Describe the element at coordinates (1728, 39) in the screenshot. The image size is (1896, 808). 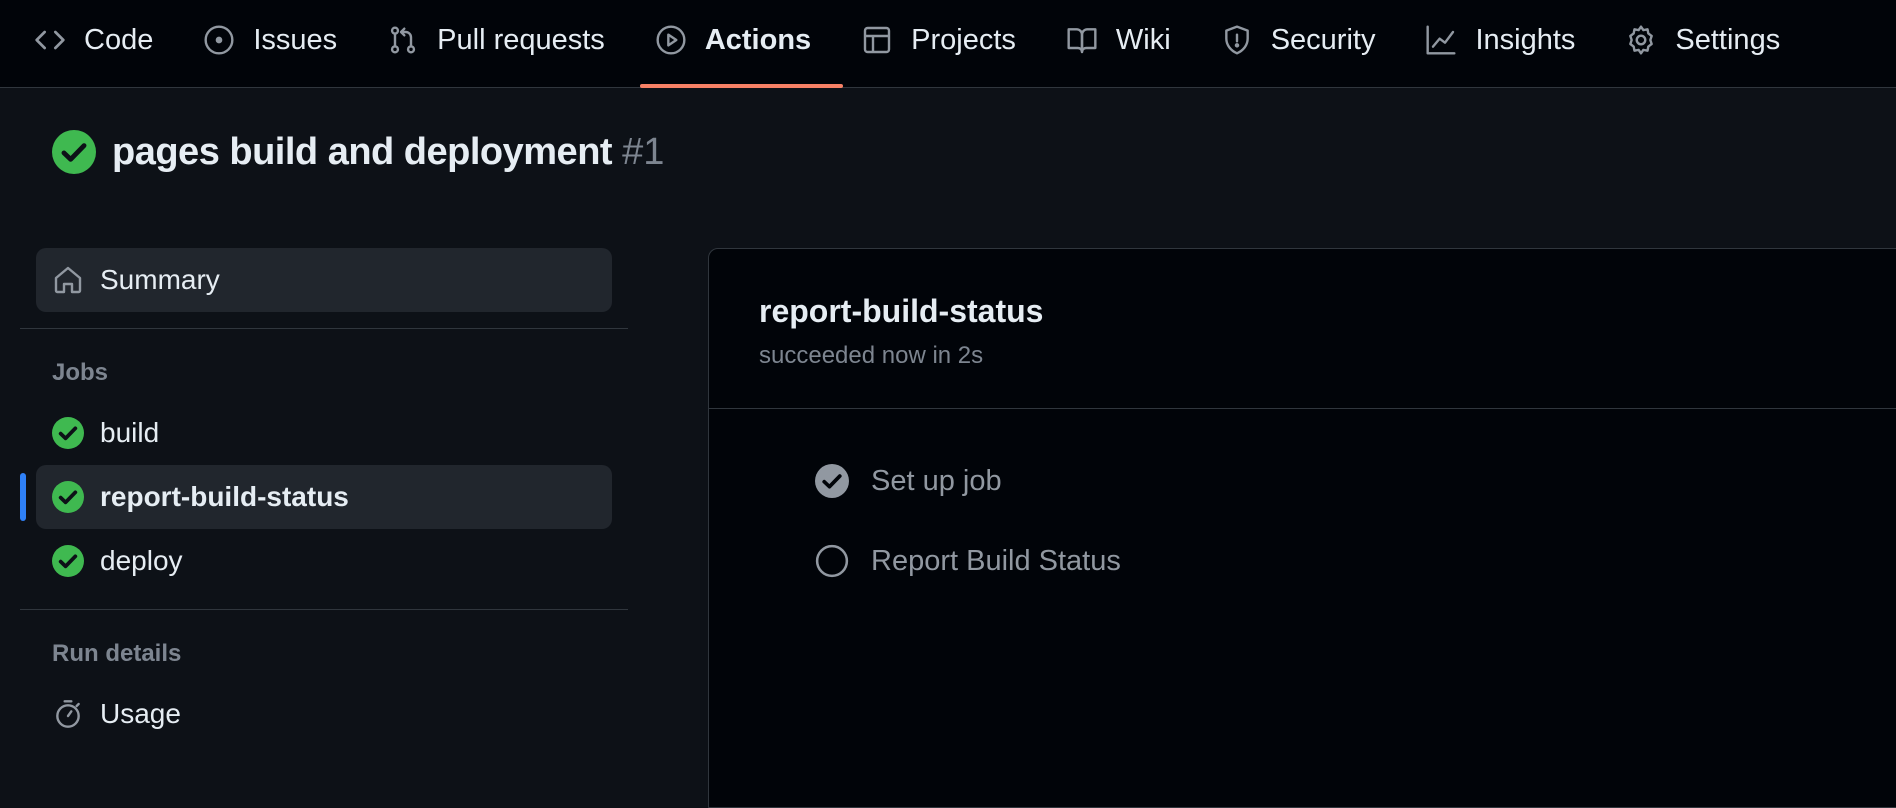
I see `tab-settings-label: Settings` at that location.